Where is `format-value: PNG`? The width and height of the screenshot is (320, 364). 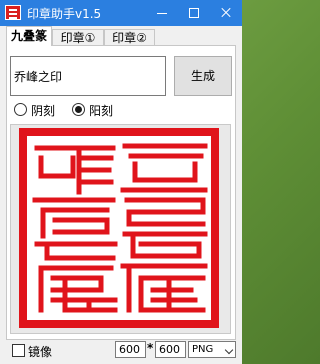 format-value: PNG is located at coordinates (203, 349).